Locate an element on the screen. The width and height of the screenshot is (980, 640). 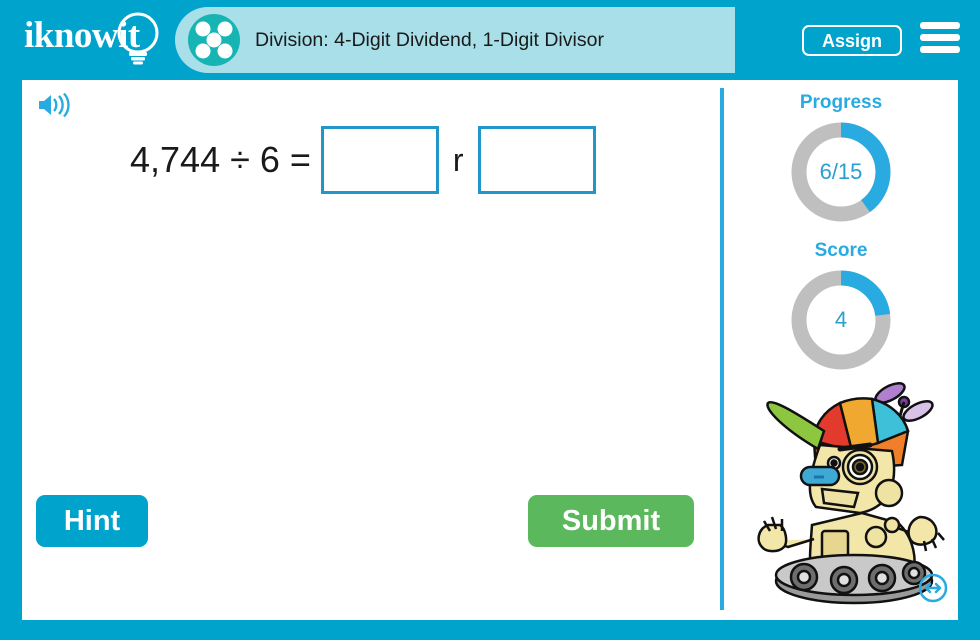
progress-value: 6/15 is located at coordinates (841, 171).